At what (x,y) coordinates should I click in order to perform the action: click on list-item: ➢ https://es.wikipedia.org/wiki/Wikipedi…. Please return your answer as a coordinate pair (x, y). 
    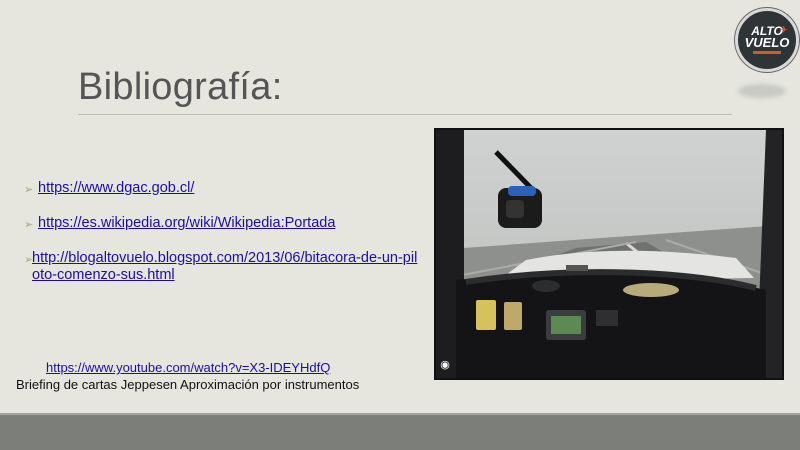
    Looking at the image, I should click on (224, 224).